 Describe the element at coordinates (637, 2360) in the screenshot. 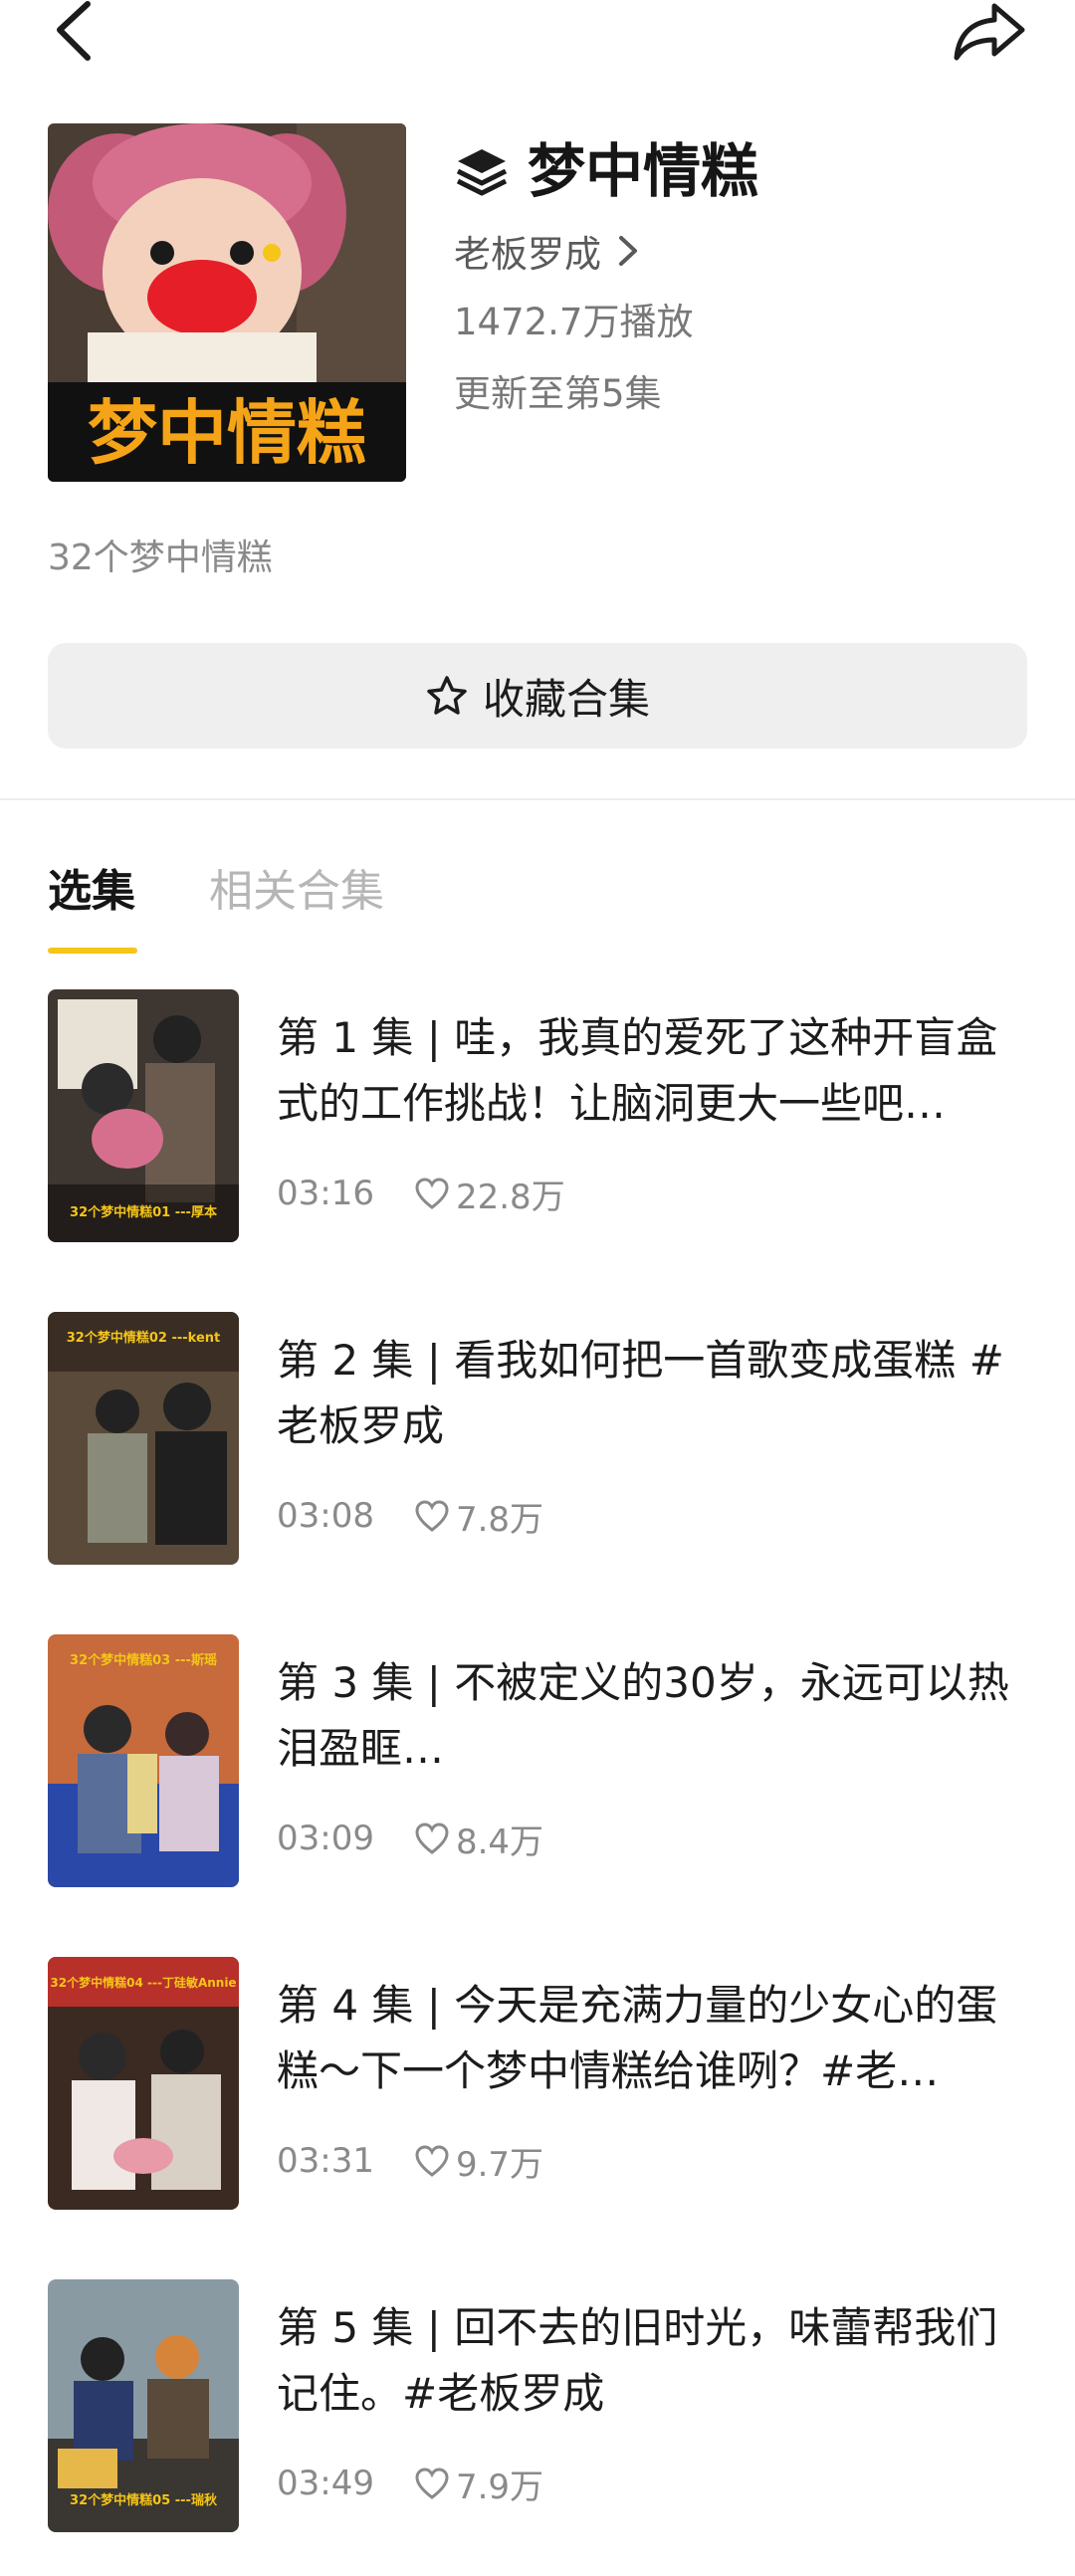

I see `episode-title: 第 5 集 | 回不去的旧时光，味蕾帮我们记住。#老板罗成` at that location.